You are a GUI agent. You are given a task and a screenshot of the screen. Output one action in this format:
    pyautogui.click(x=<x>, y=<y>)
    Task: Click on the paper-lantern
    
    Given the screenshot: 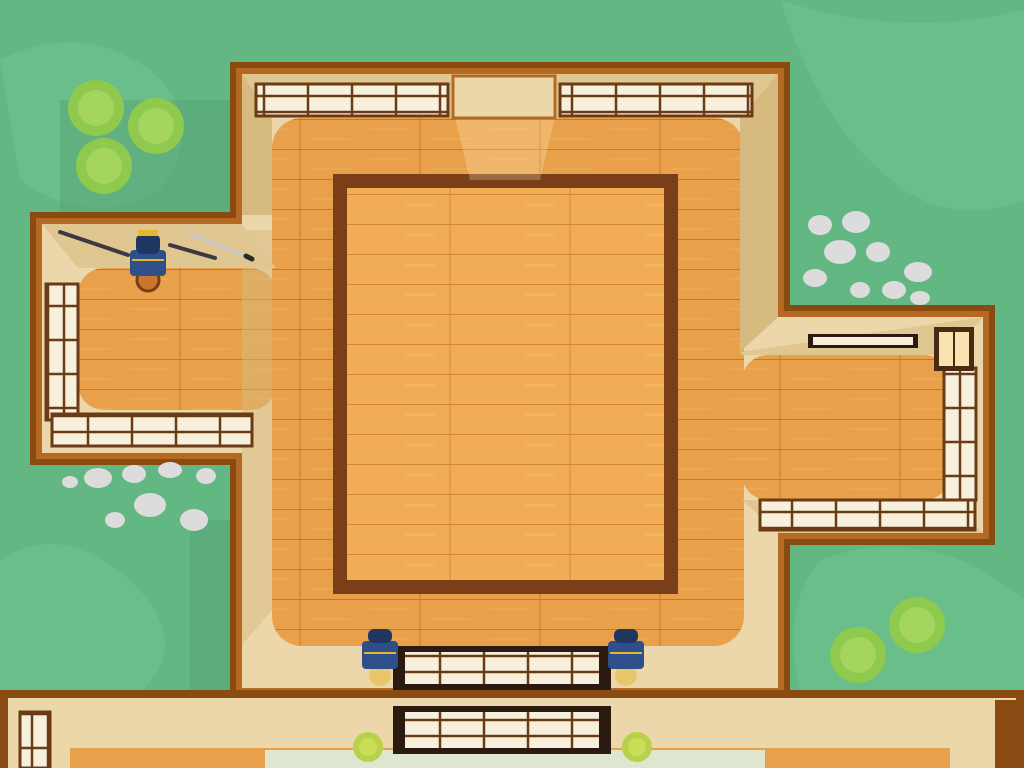 What is the action you would take?
    pyautogui.click(x=954, y=349)
    